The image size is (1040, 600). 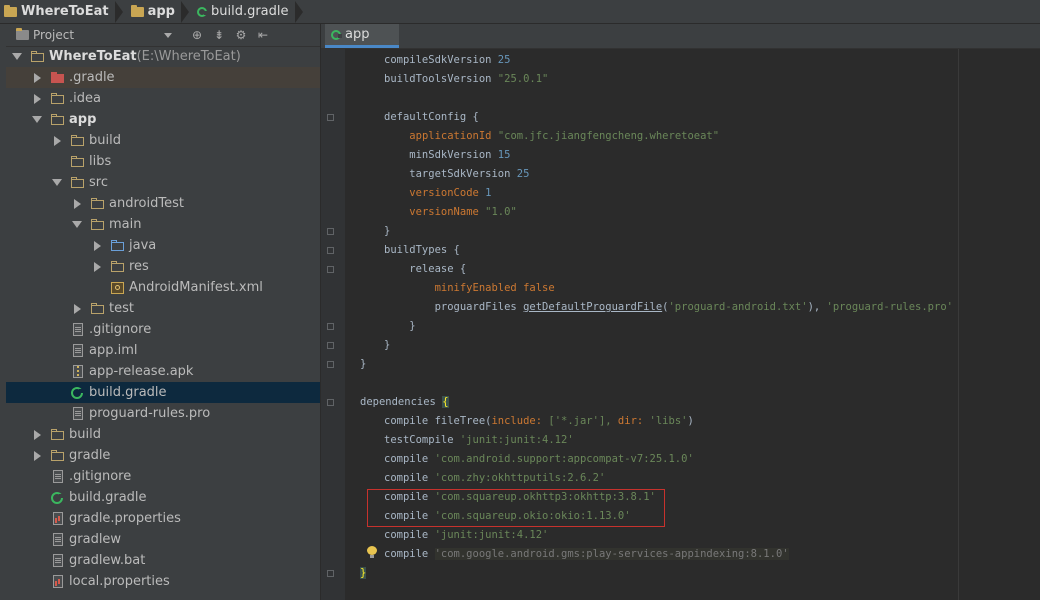 I want to click on tree-item: libs, so click(x=163, y=161).